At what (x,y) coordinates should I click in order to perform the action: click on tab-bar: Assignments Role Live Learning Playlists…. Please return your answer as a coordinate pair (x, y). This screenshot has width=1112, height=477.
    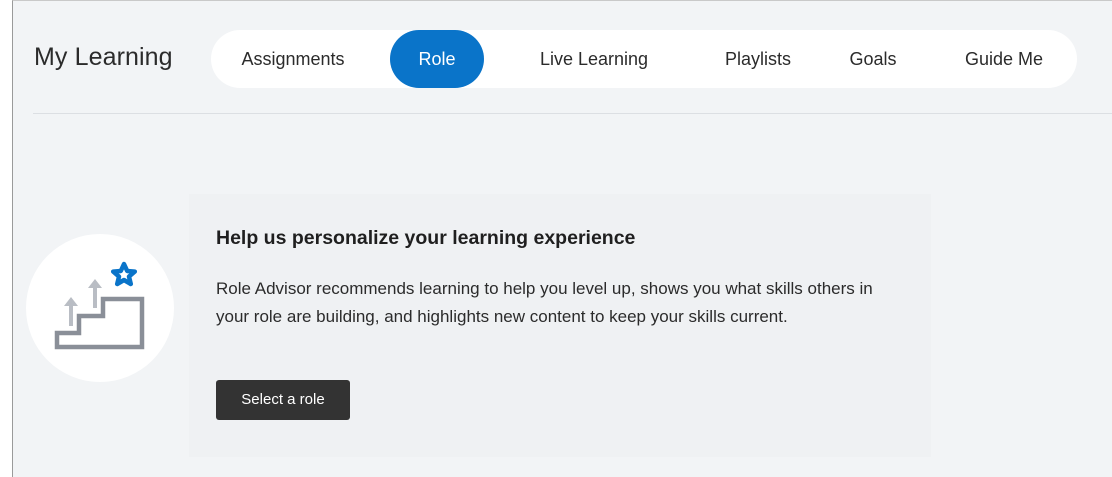
    Looking at the image, I should click on (644, 59).